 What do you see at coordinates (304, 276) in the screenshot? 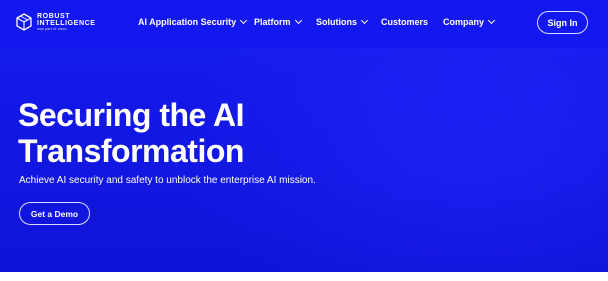
I see `page-bottom-band` at bounding box center [304, 276].